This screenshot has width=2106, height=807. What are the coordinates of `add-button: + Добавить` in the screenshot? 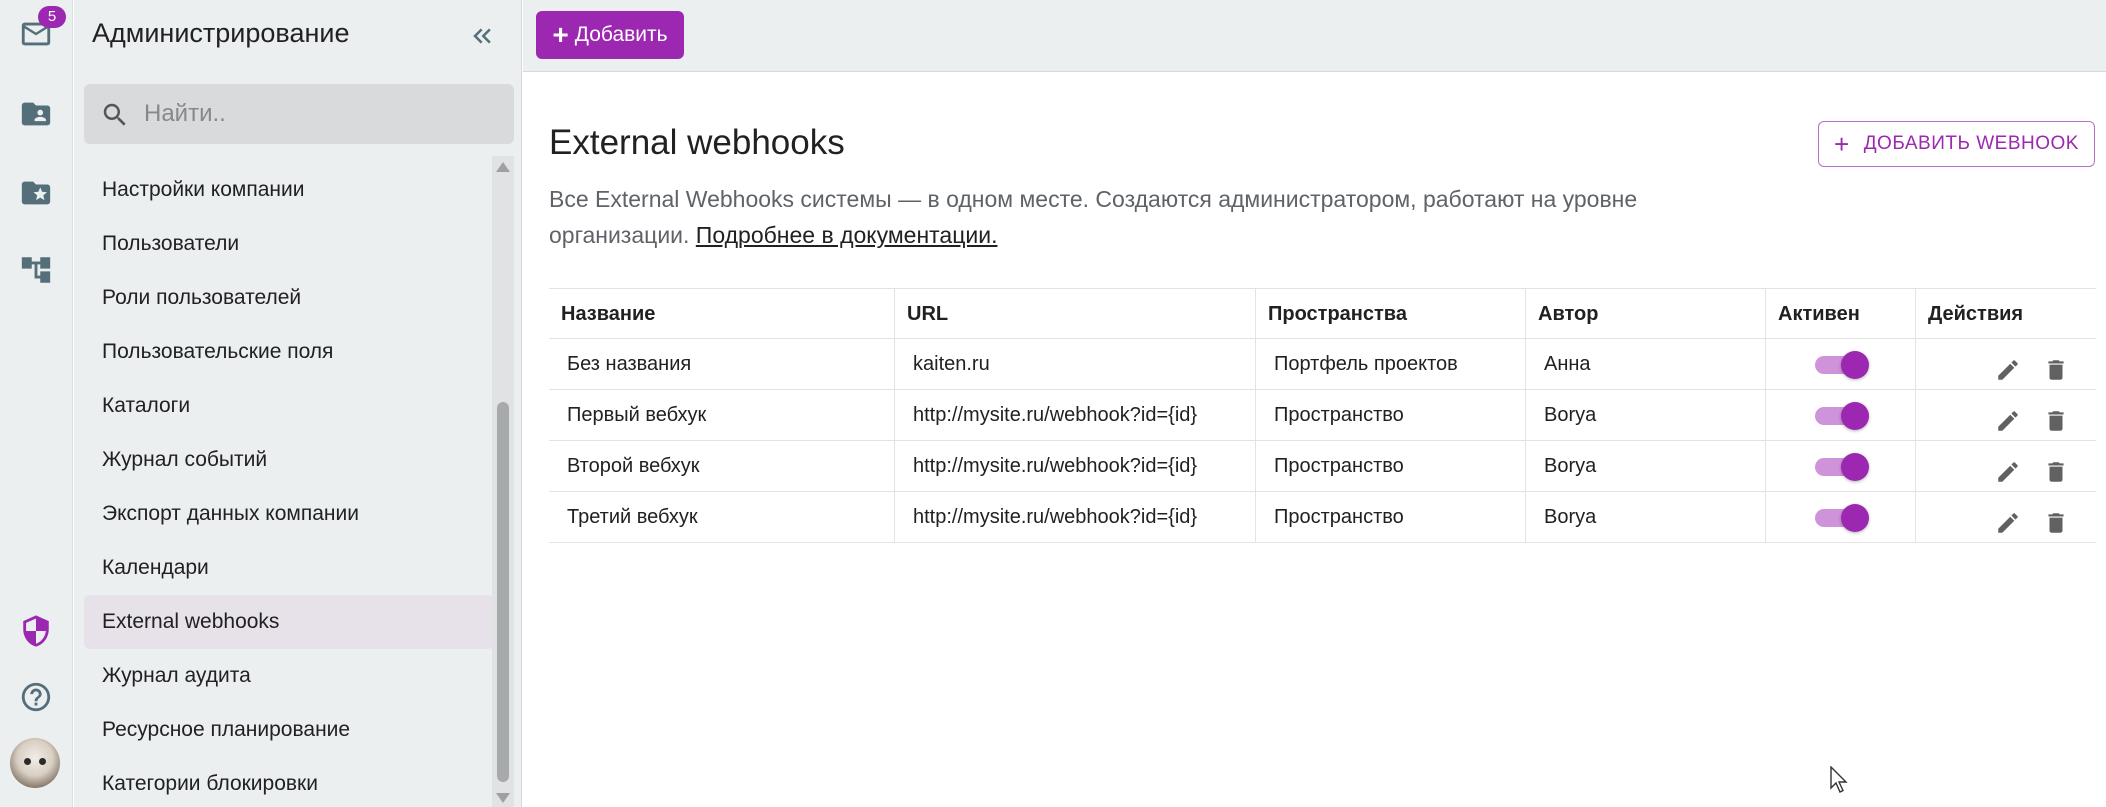 It's located at (610, 35).